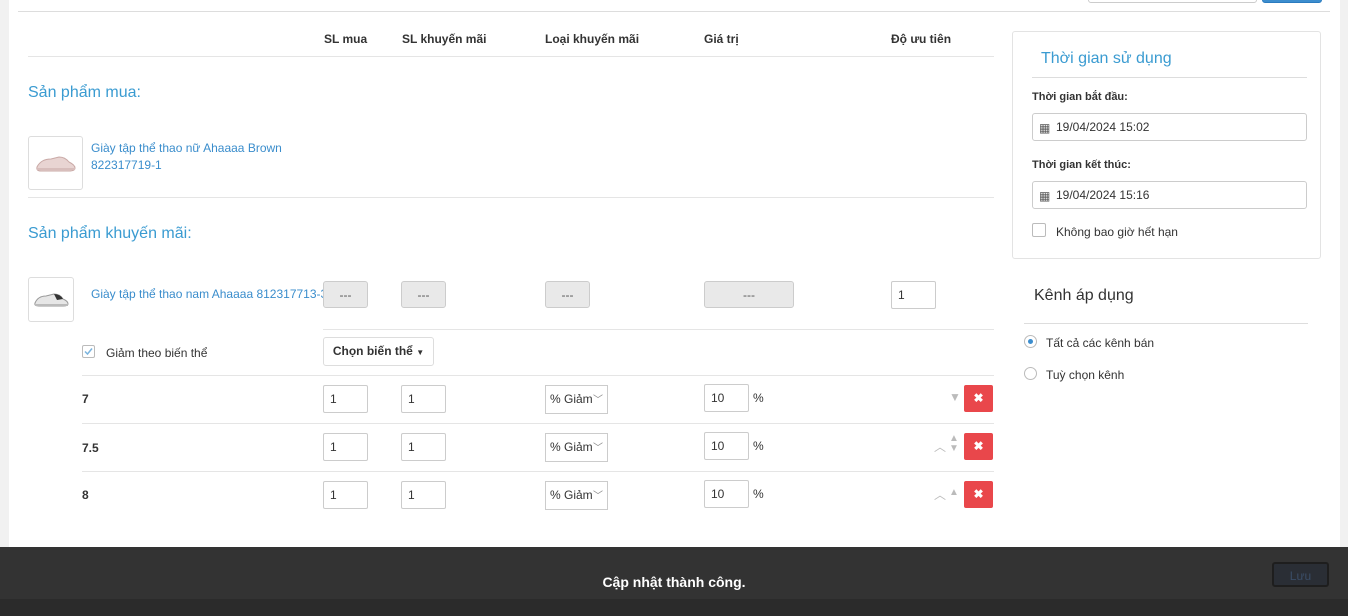 The width and height of the screenshot is (1348, 616). Describe the element at coordinates (157, 353) in the screenshot. I see `variant-checkbox-label: Giảm theo biến thể` at that location.